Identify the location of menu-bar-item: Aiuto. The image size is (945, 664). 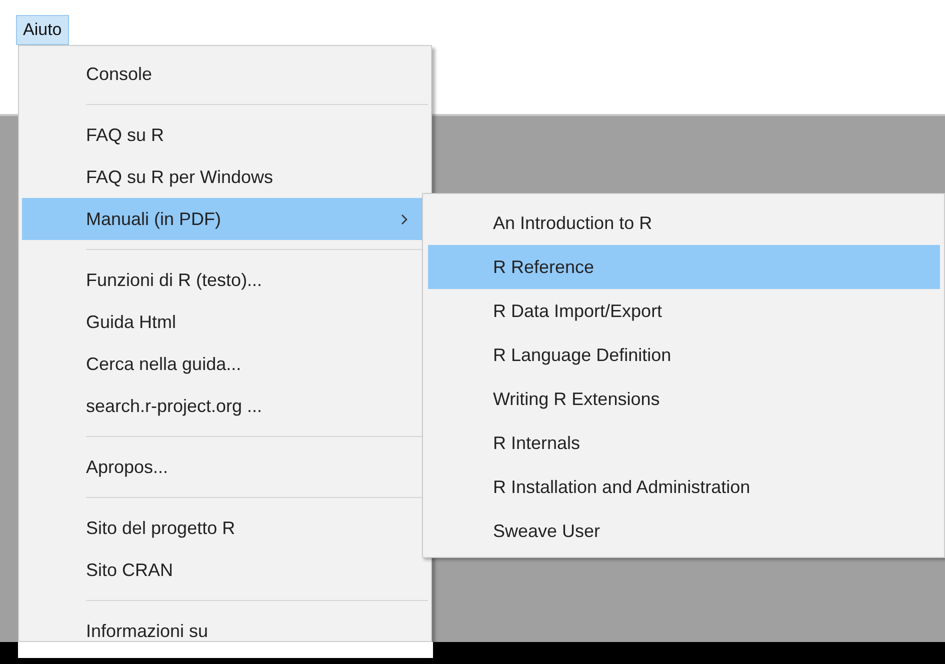
(42, 30).